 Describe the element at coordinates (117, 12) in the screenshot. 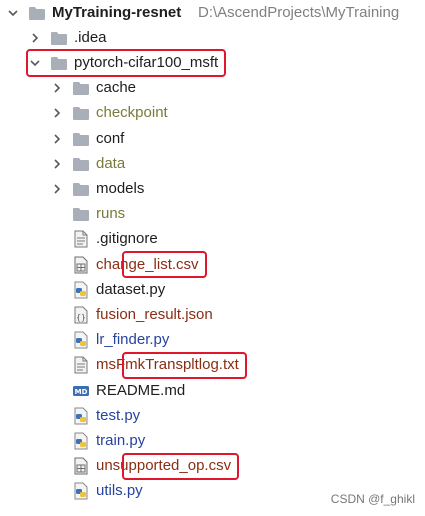

I see `root-project-name: MyTraining-resnet` at that location.